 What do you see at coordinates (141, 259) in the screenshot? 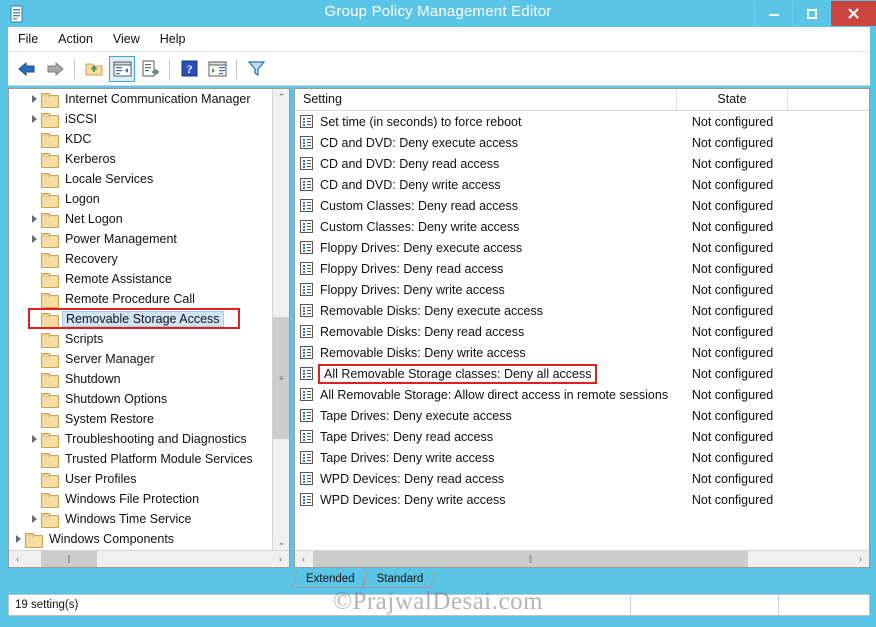
I see `tree-item: Recovery` at bounding box center [141, 259].